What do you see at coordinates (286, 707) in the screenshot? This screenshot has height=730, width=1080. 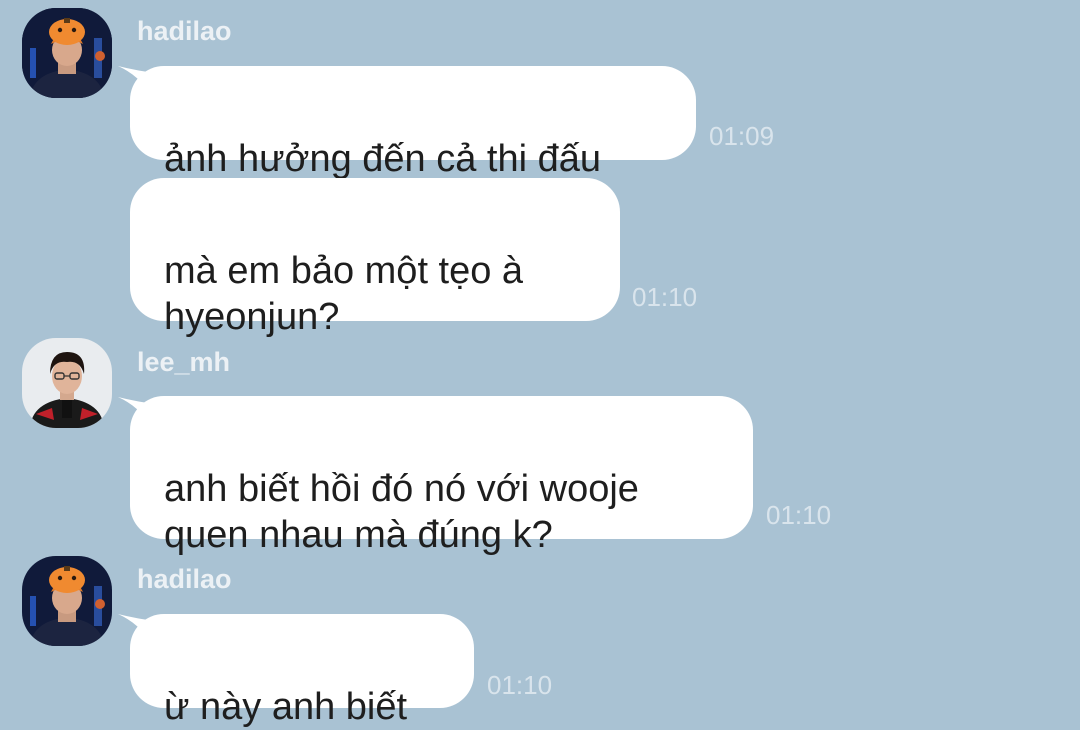 I see `message-text: ừ này anh biết` at bounding box center [286, 707].